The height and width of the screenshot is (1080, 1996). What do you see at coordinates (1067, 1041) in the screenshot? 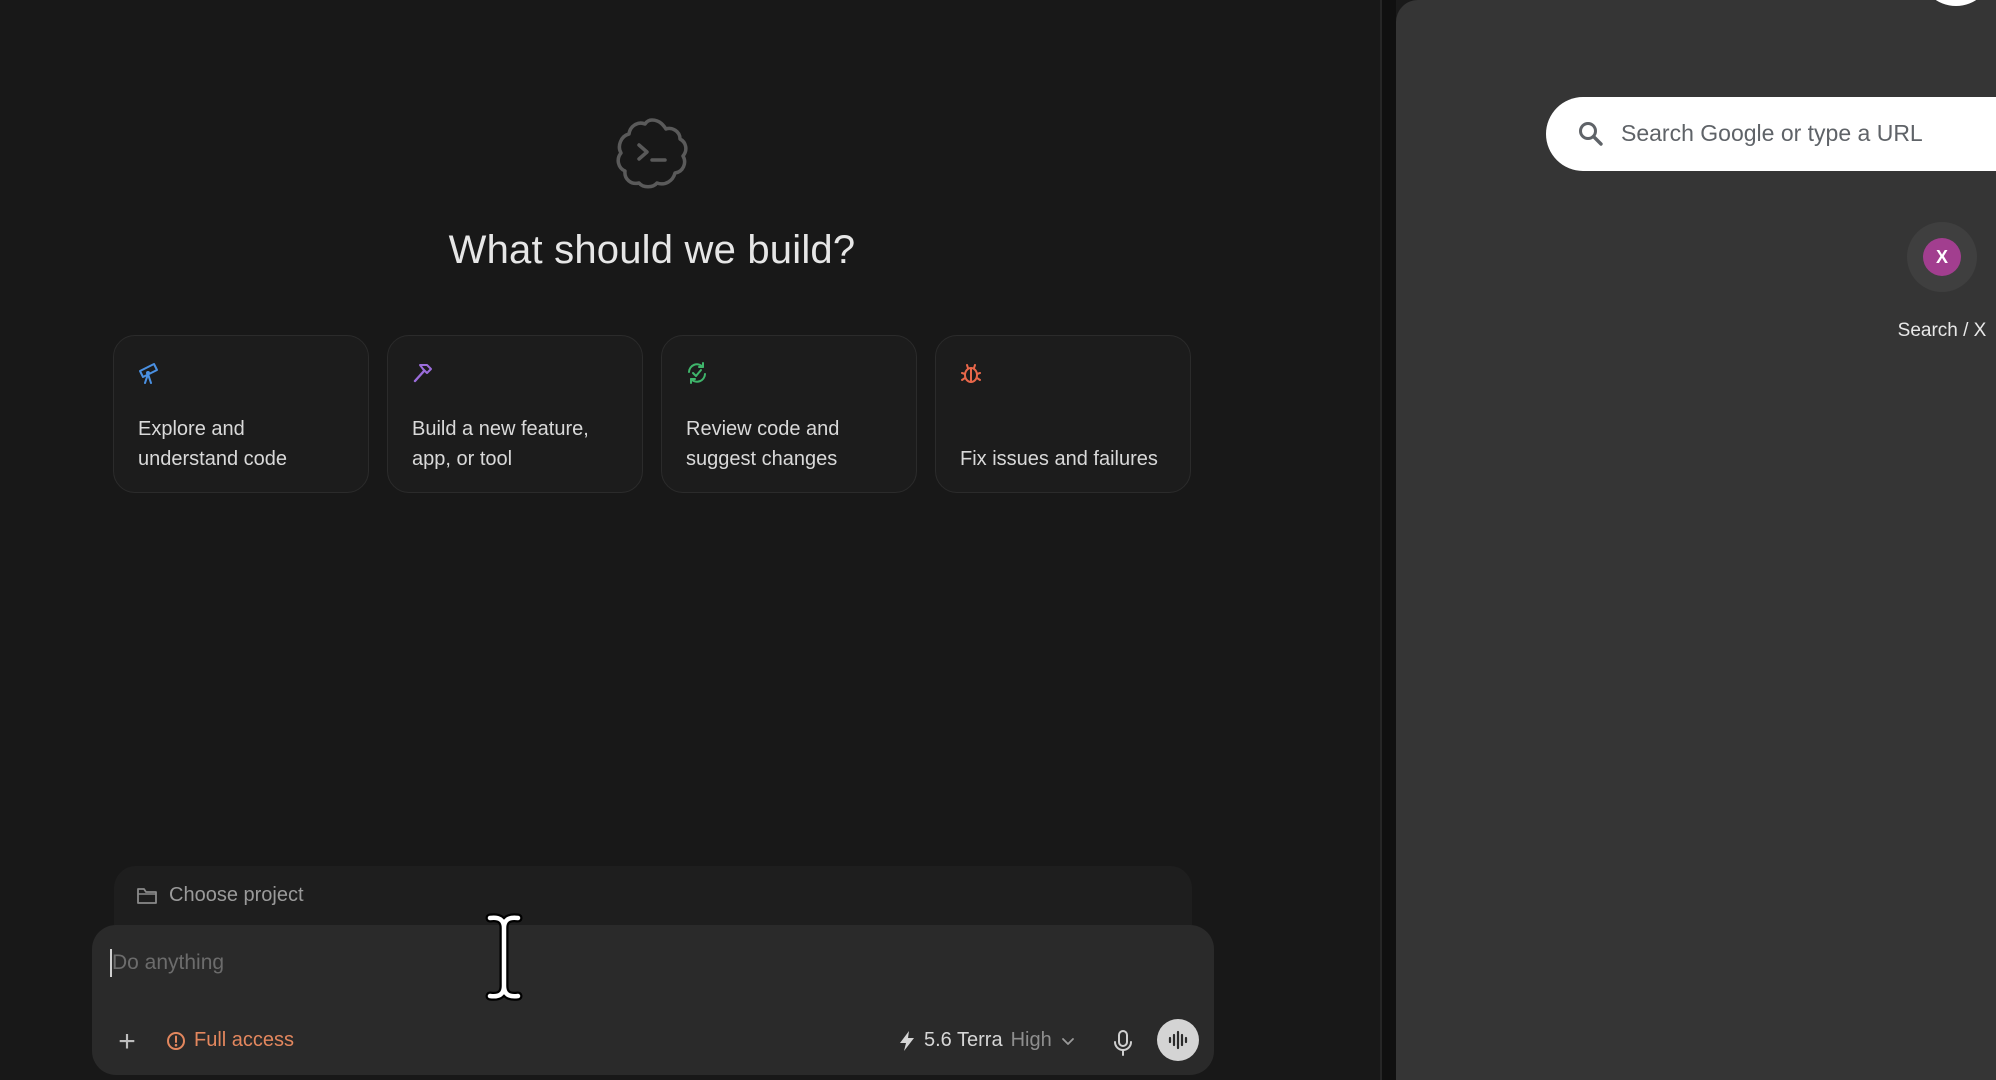
I see `chevron-down-icon` at bounding box center [1067, 1041].